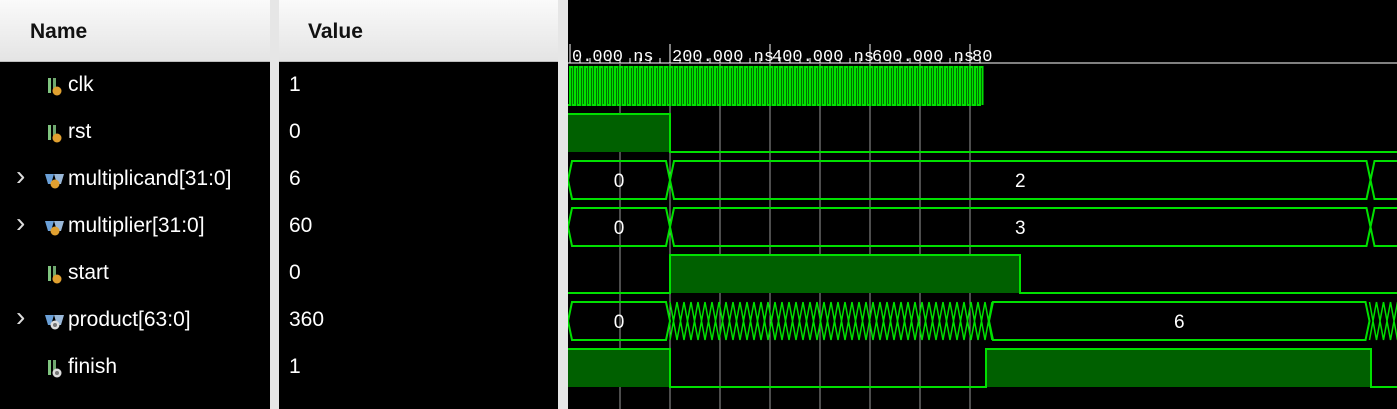 The image size is (1397, 409). I want to click on start-high-fill, so click(845, 274).